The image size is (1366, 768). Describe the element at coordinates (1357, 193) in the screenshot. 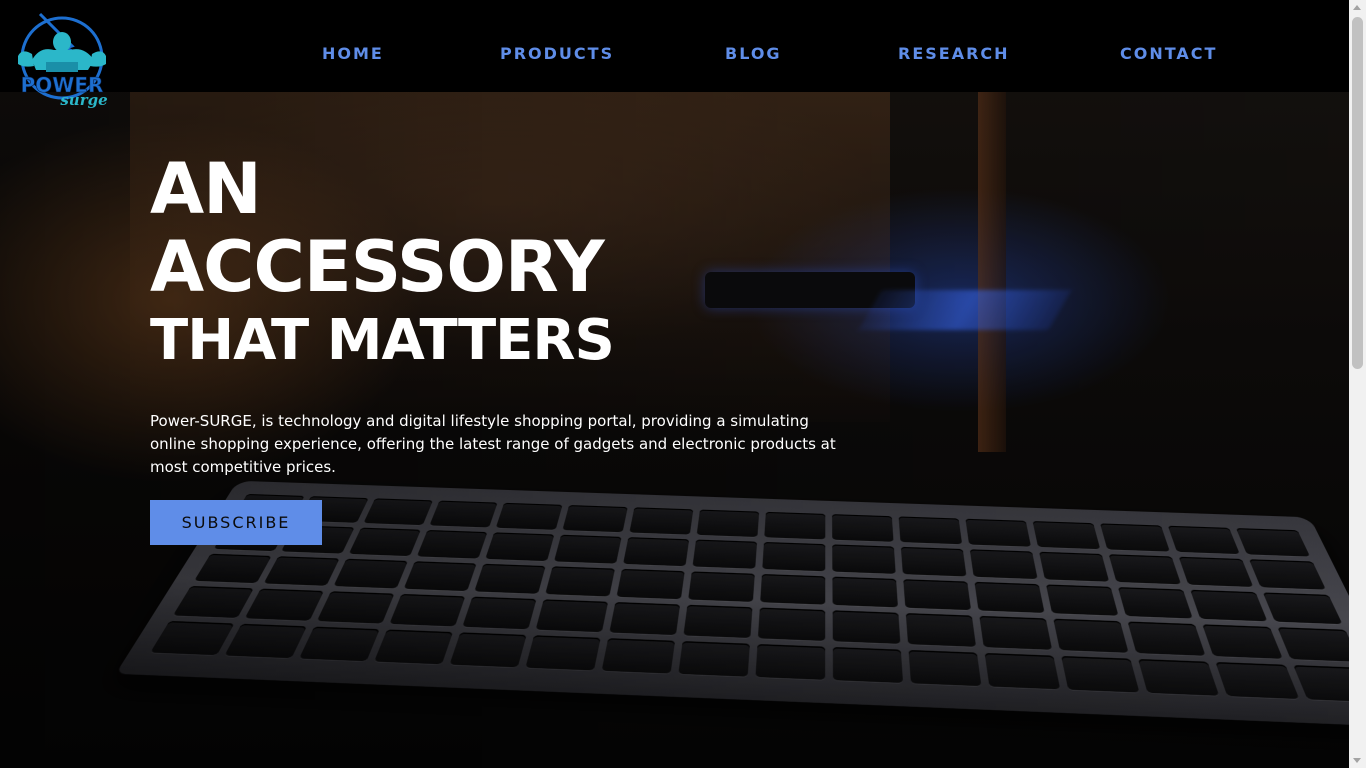

I see `scrollbar-thumb` at that location.